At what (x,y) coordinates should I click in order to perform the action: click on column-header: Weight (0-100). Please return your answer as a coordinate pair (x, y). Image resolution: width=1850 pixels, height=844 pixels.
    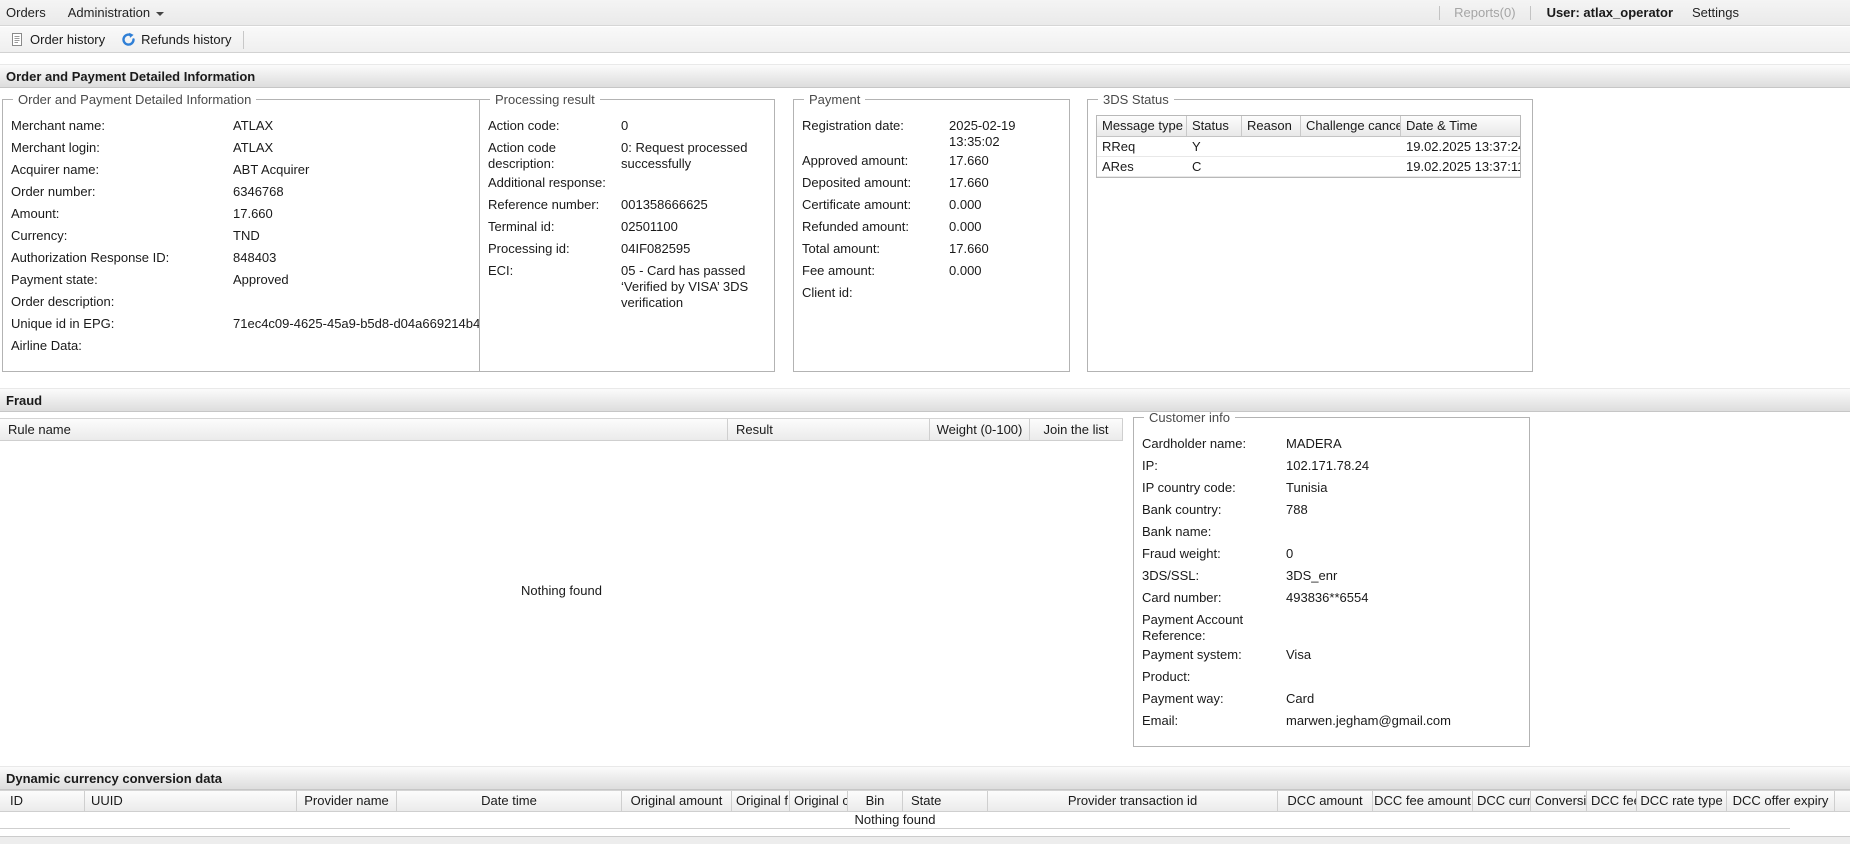
    Looking at the image, I should click on (980, 429).